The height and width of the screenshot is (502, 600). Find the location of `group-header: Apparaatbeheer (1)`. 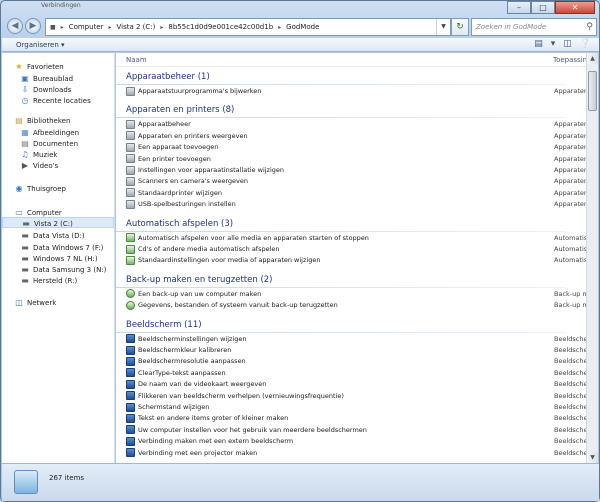

group-header: Apparaatbeheer (1) is located at coordinates (168, 77).